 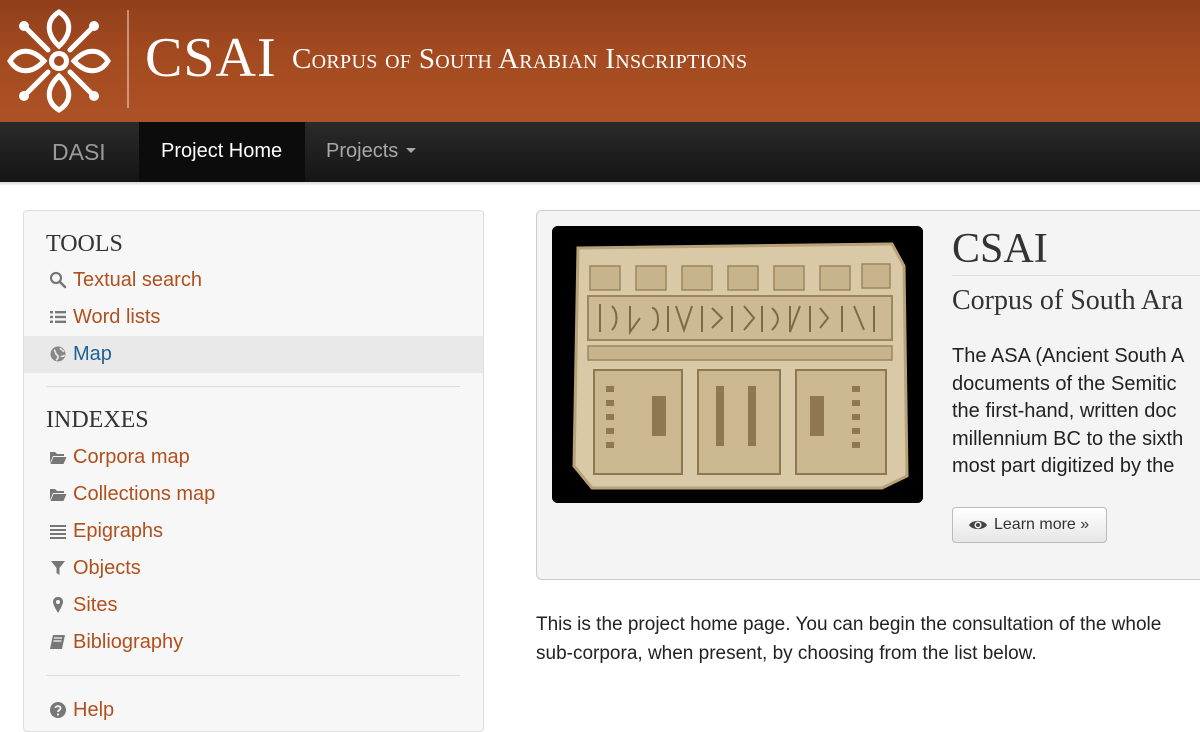 What do you see at coordinates (520, 59) in the screenshot?
I see `site-long-title: Corpus of South Arabian Inscriptions` at bounding box center [520, 59].